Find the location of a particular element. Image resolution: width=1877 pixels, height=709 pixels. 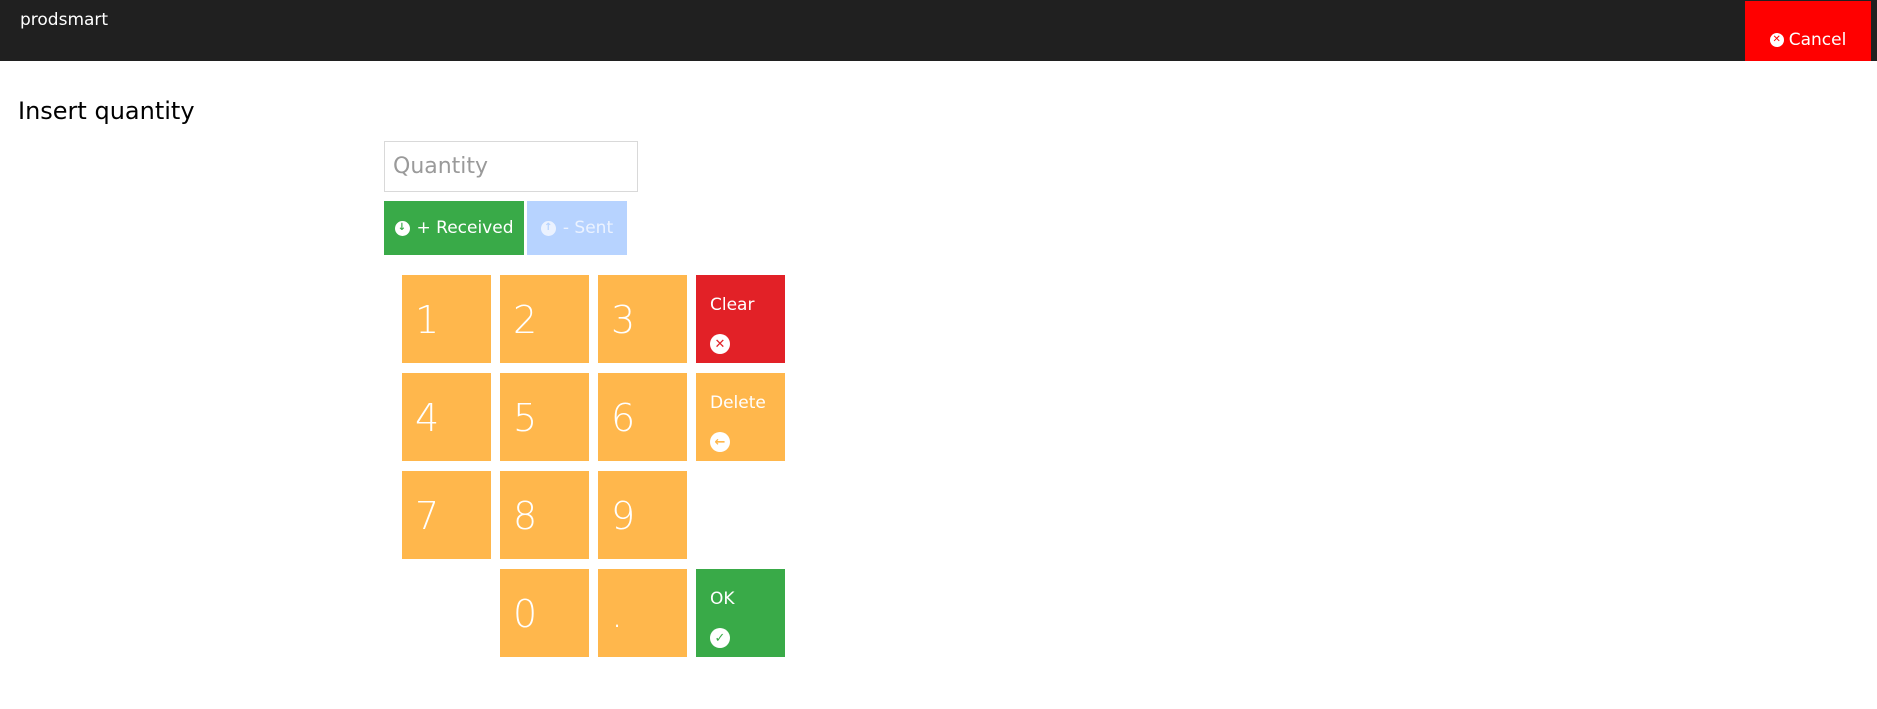

key-8: 8 is located at coordinates (544, 515).